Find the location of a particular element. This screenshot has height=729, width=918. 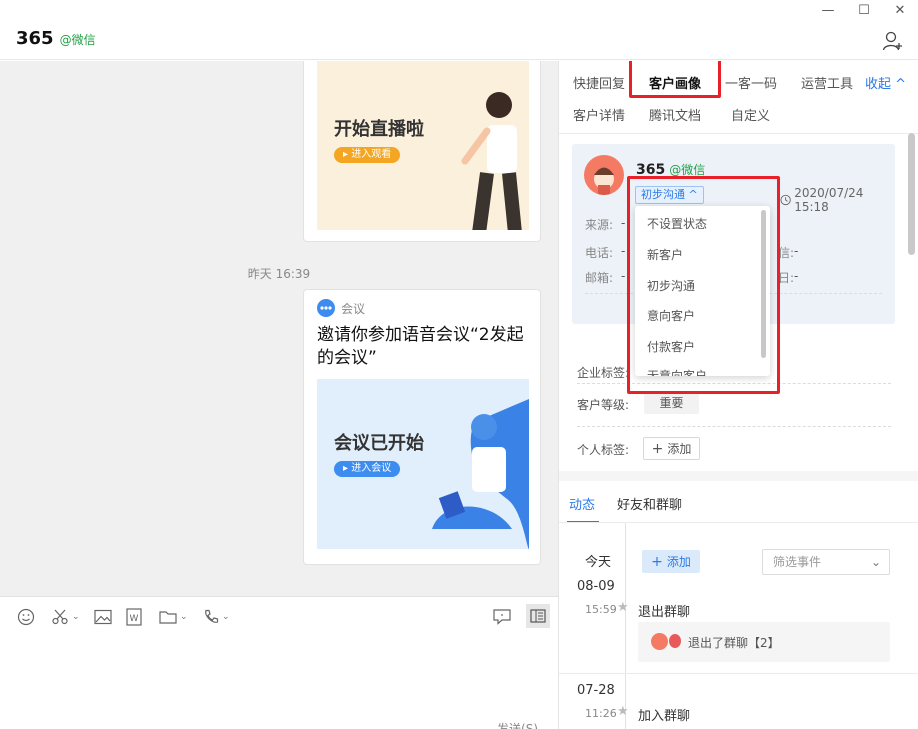

birthday-value: - is located at coordinates (796, 276).